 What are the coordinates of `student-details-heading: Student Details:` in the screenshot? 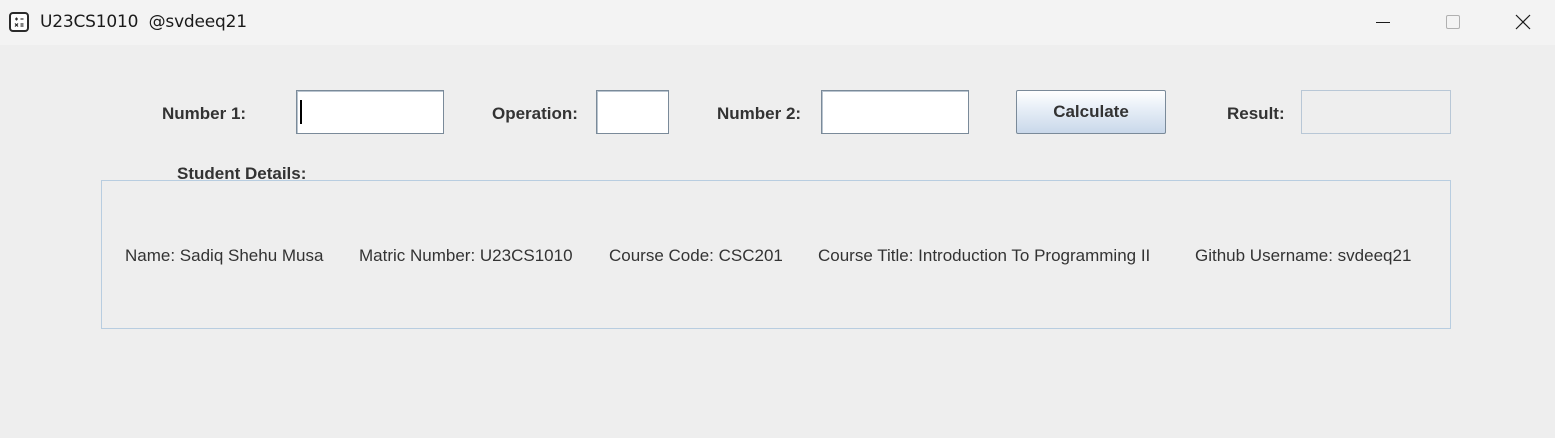 It's located at (242, 173).